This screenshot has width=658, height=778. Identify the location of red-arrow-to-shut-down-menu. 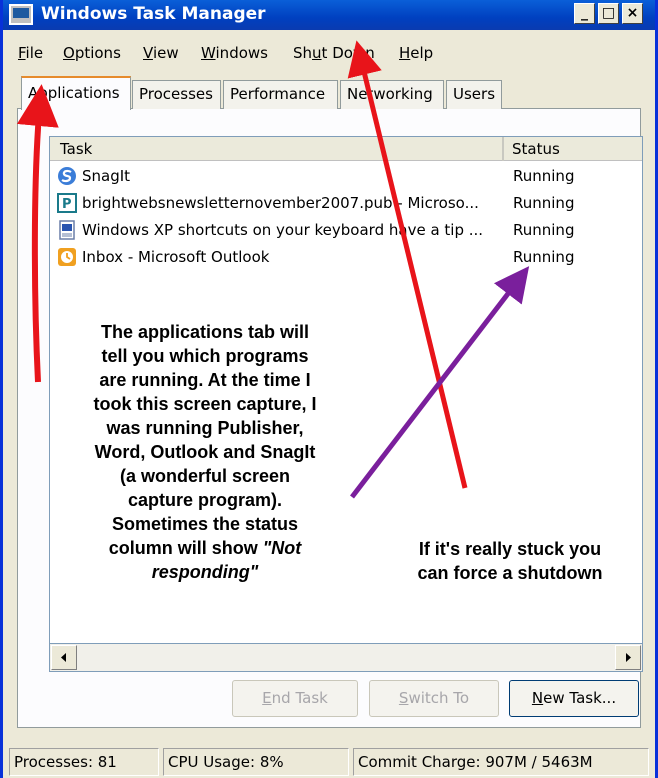
(407, 264).